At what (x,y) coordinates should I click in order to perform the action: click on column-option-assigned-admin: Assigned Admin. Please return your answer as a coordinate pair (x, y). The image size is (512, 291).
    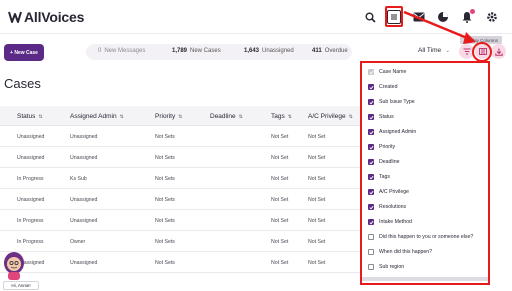
    Looking at the image, I should click on (392, 132).